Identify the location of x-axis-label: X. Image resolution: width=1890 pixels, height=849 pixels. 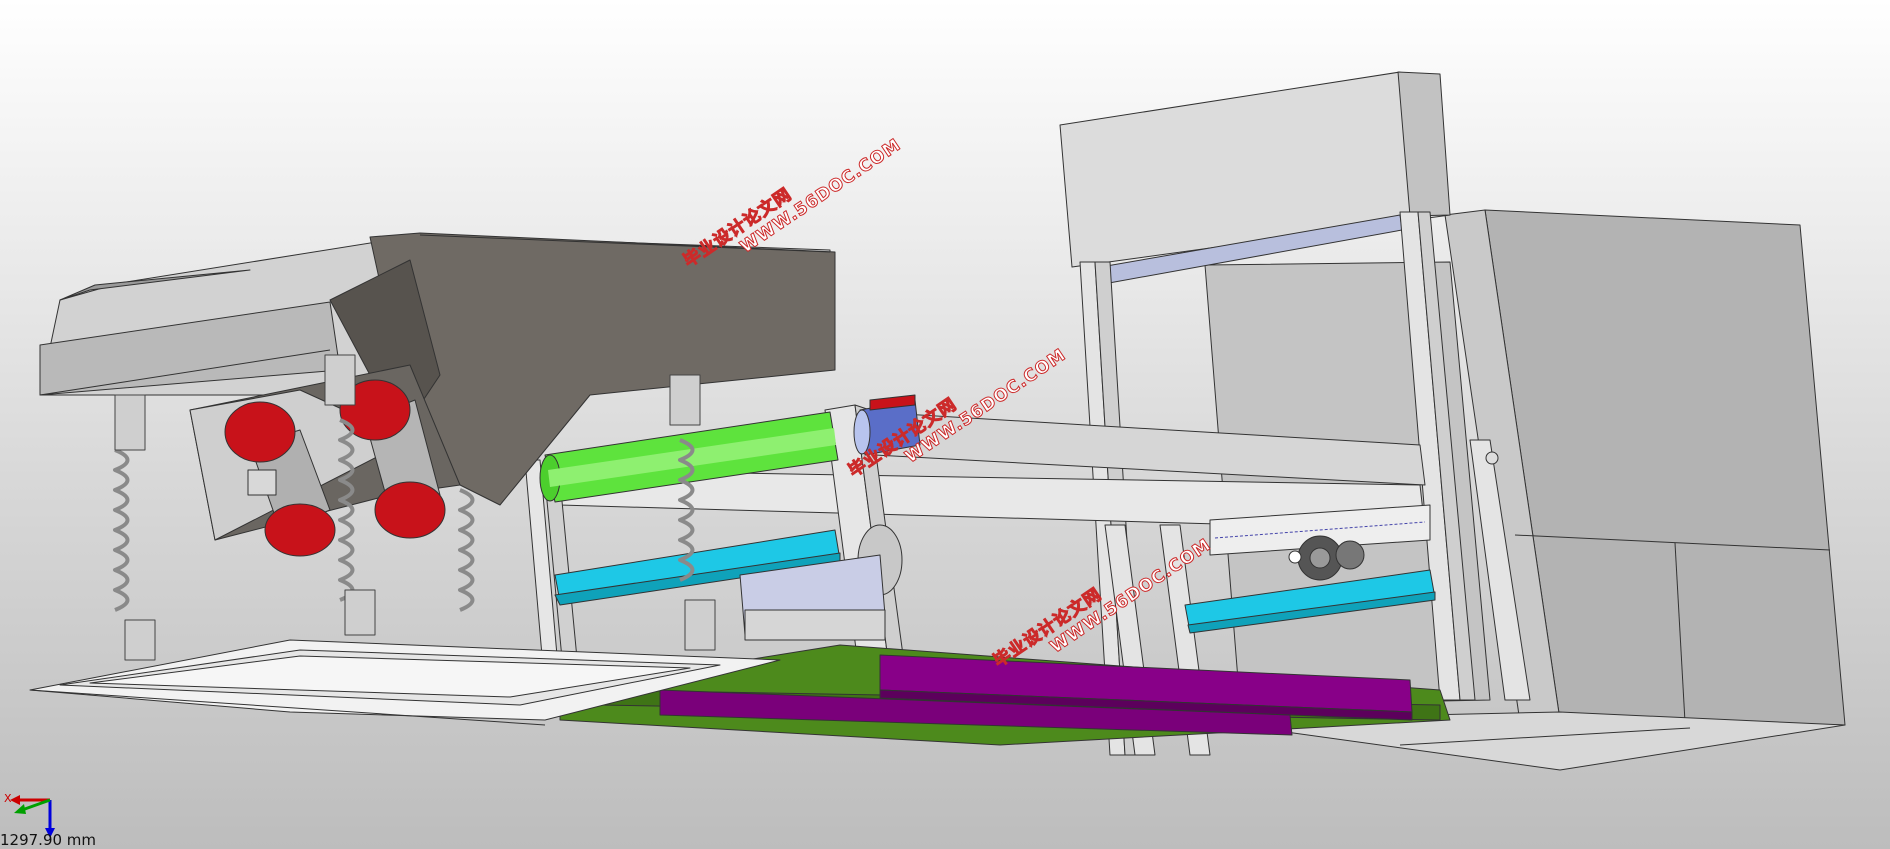
(8, 798).